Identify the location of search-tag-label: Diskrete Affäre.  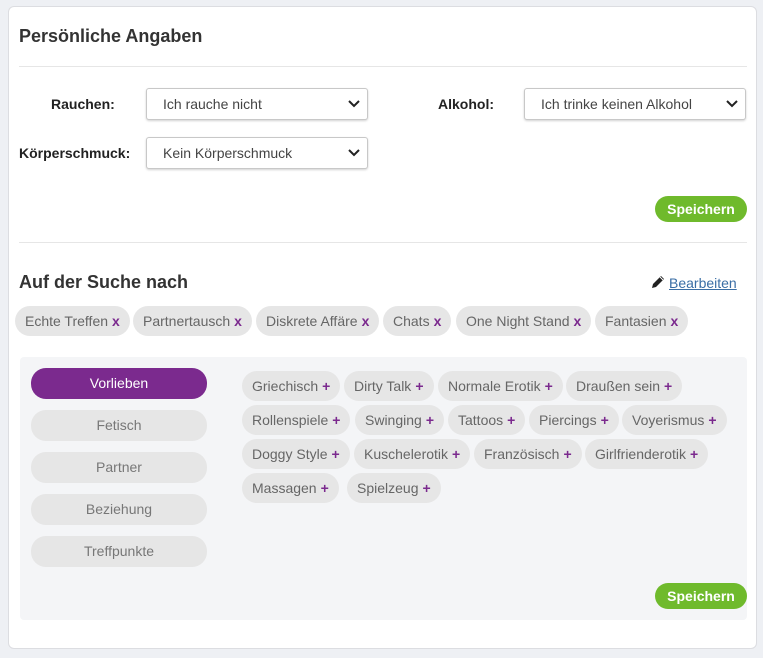
(312, 321).